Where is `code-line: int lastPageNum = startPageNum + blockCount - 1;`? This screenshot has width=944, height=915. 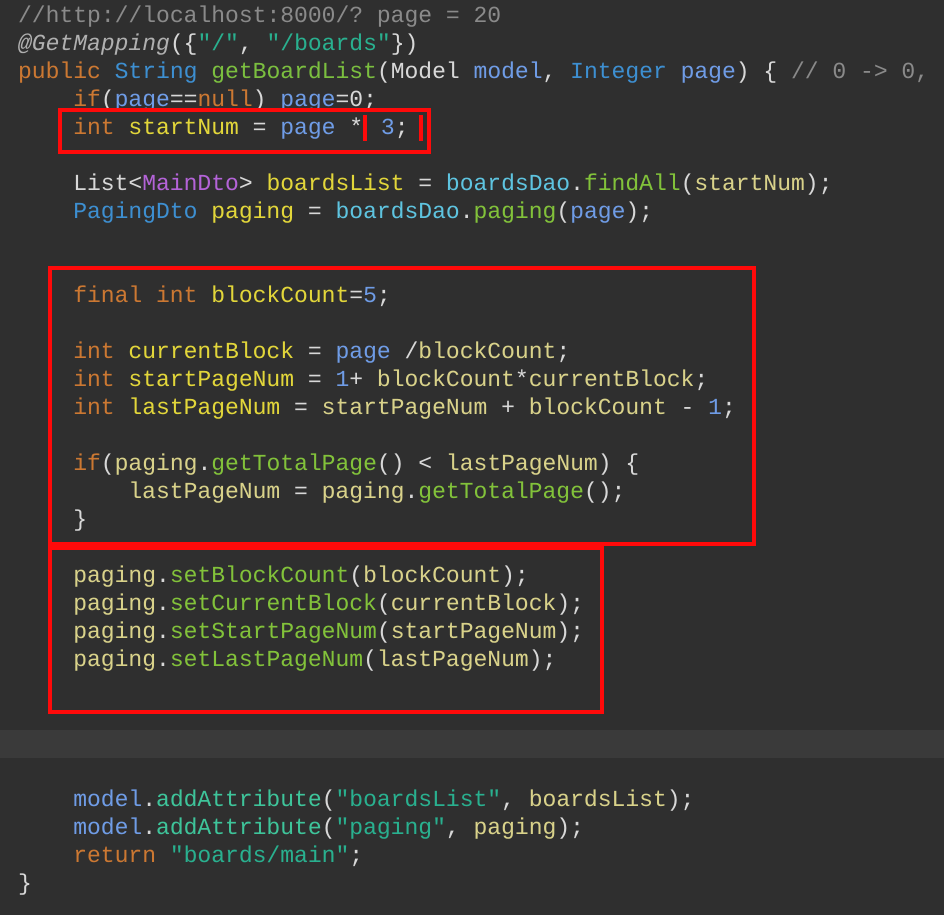 code-line: int lastPageNum = startPageNum + blockCount - 1; is located at coordinates (404, 408).